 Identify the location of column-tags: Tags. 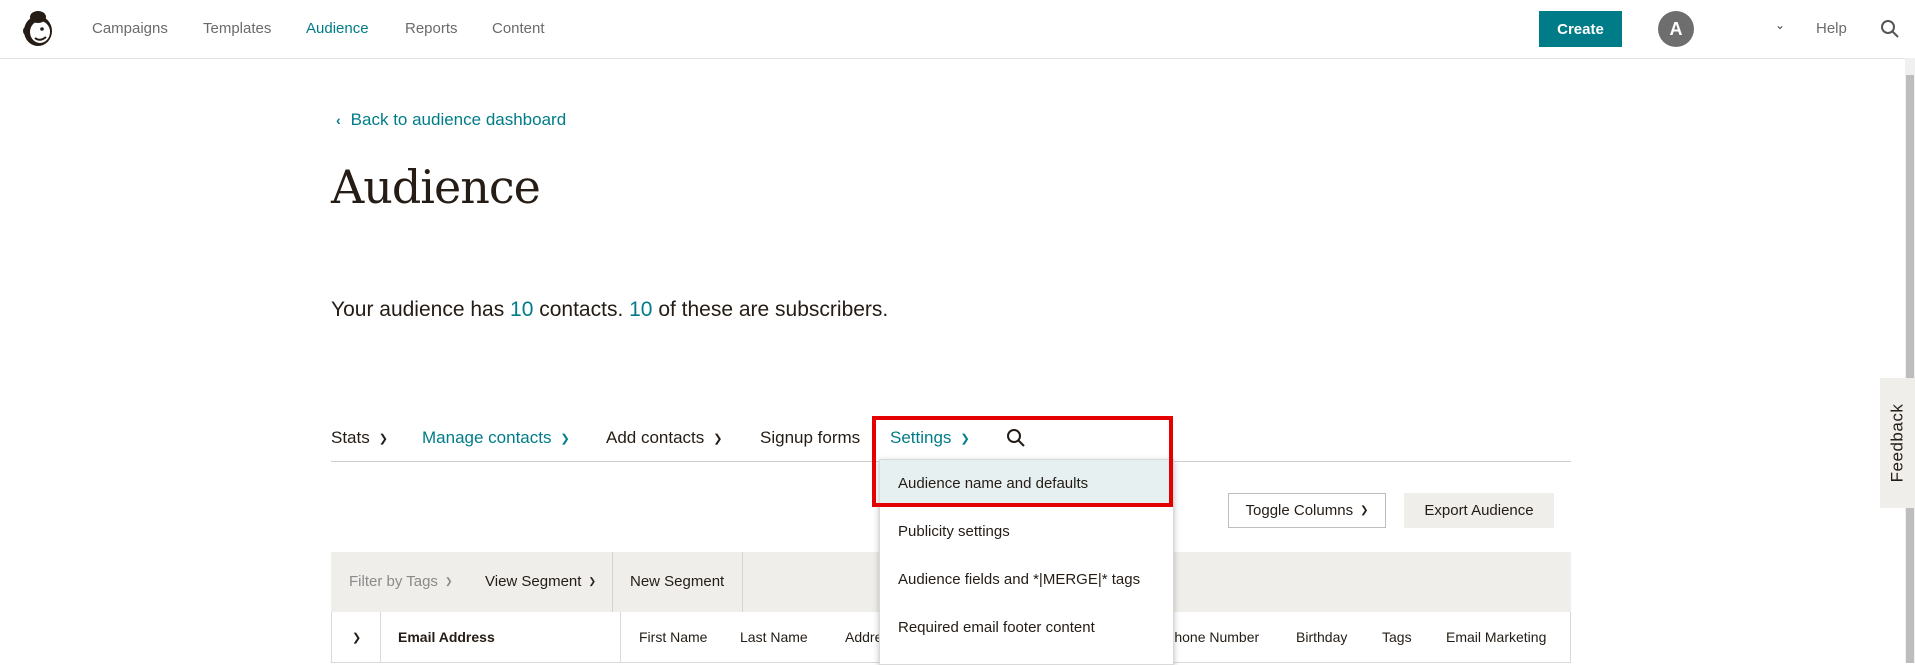
(1397, 637).